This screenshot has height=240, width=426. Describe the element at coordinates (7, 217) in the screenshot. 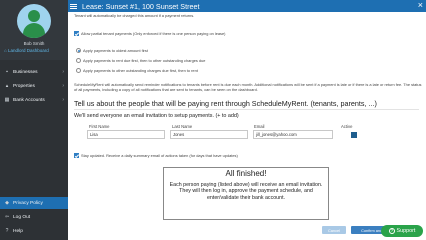

I see `logout-icon: ⇦` at that location.